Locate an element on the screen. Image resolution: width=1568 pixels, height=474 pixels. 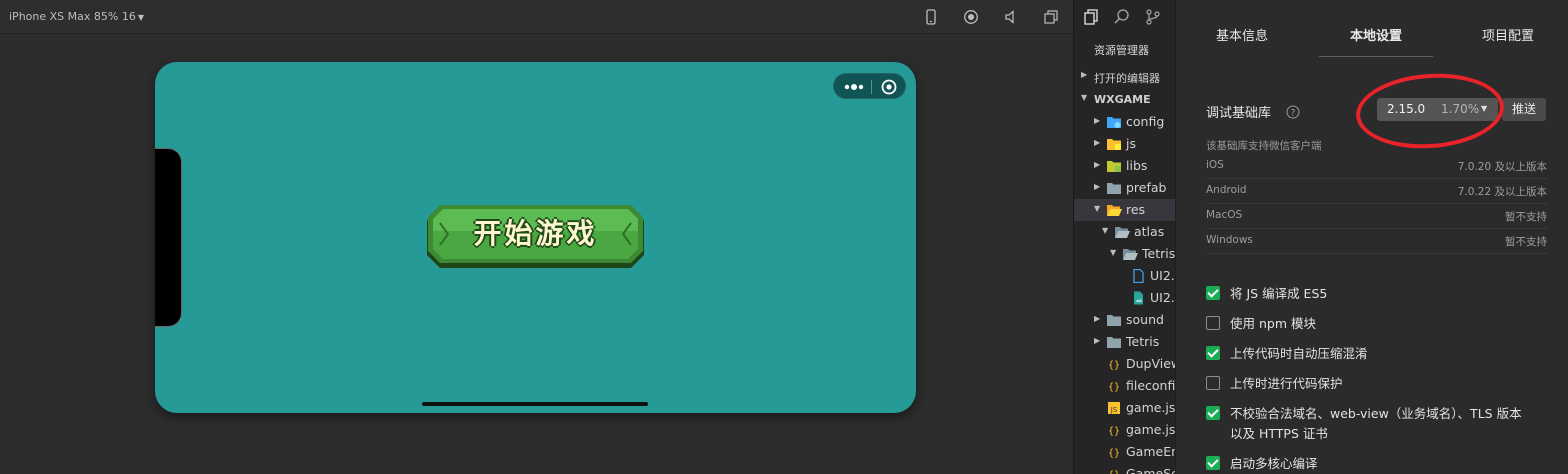
tree-item: {} game.js is located at coordinates (1124, 430).